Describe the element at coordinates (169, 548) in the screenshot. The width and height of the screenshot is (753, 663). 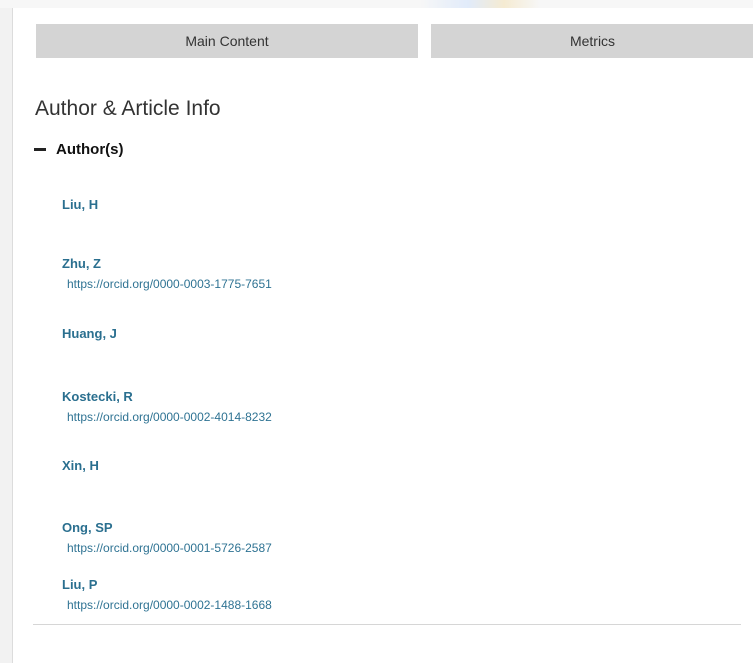
I see `author-orcid-link: https://orcid.org/0000-0001-5726-2587` at that location.